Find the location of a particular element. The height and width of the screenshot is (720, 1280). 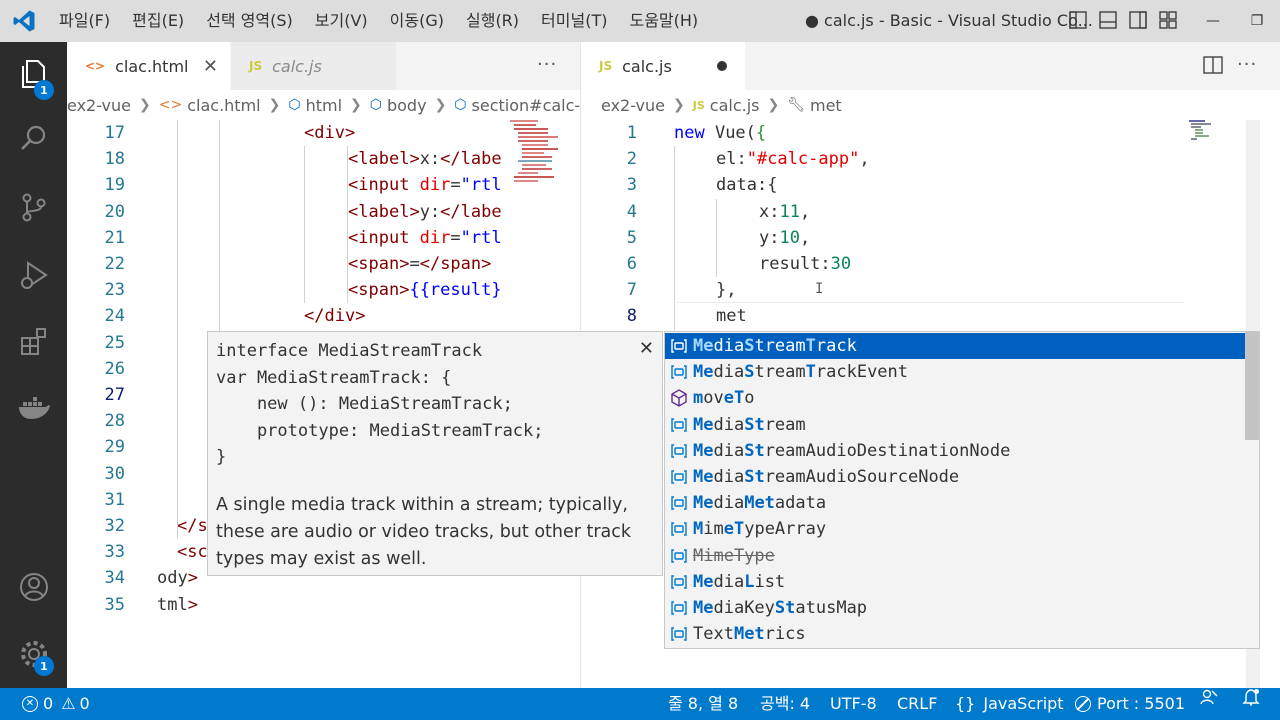

search-icon is located at coordinates (33, 138).